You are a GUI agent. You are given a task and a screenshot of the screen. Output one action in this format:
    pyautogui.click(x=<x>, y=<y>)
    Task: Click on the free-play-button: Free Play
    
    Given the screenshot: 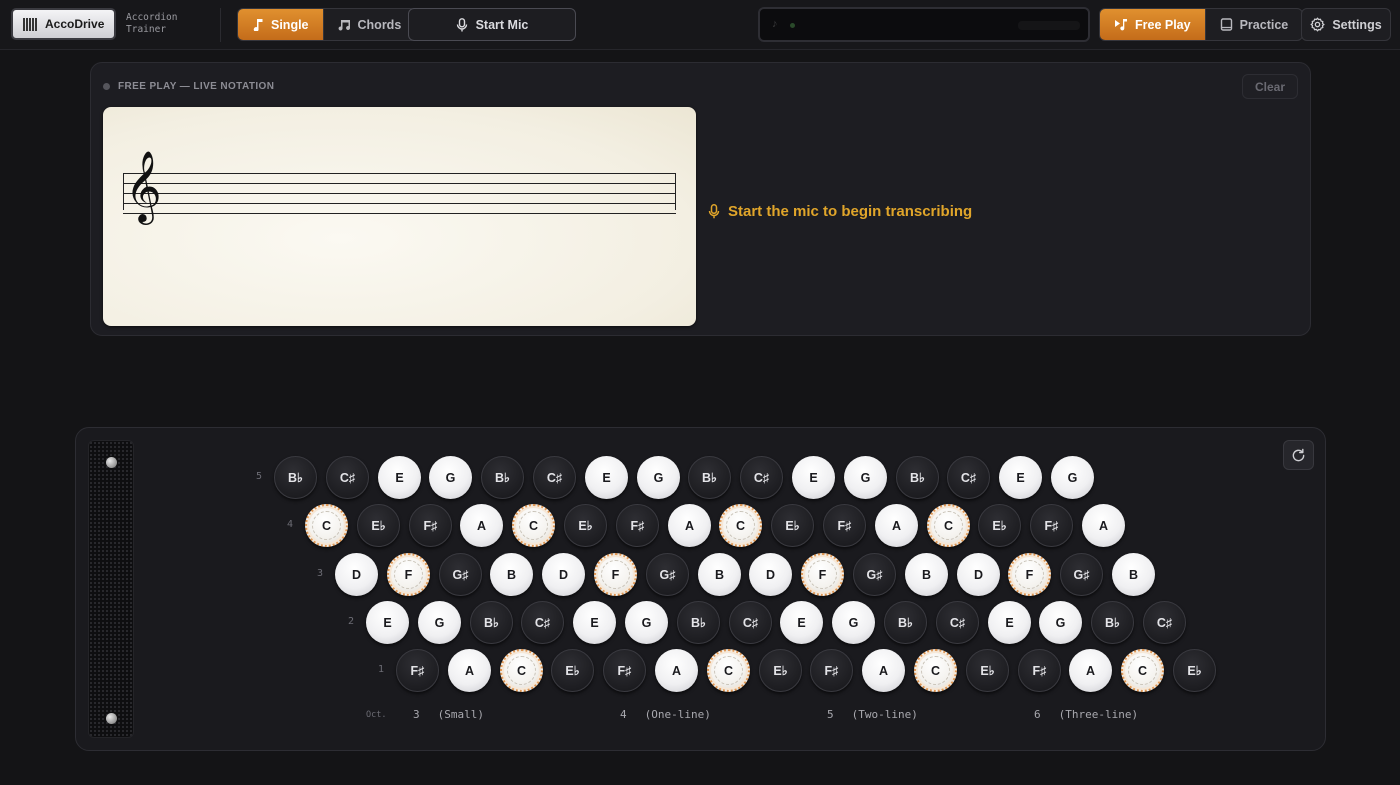 What is the action you would take?
    pyautogui.click(x=1152, y=24)
    